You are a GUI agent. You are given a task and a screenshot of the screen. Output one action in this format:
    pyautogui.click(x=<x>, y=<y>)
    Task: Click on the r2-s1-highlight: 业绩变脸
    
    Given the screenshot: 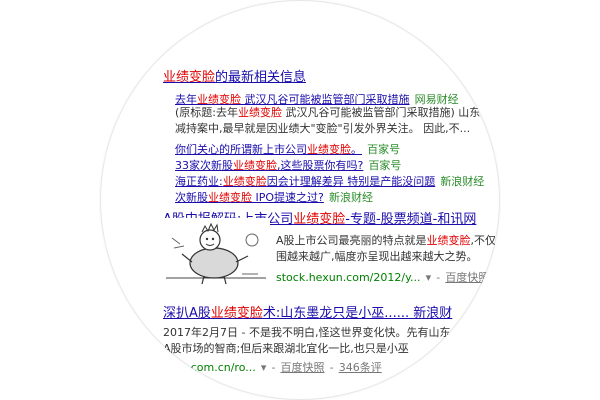 What is the action you would take?
    pyautogui.click(x=448, y=240)
    